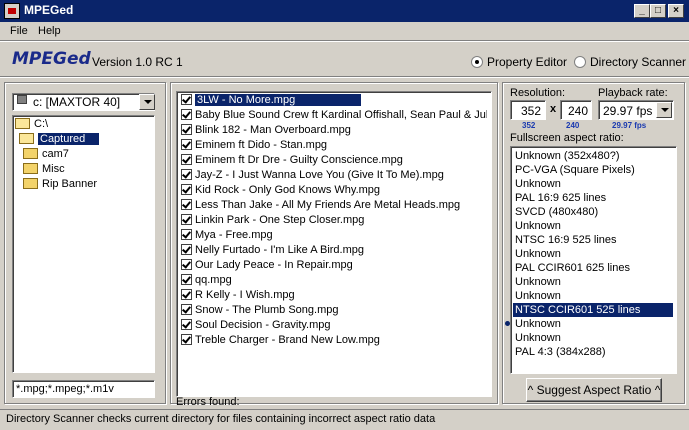  What do you see at coordinates (593, 212) in the screenshot?
I see `aspect-ratio-item: SVCD (480x480)` at bounding box center [593, 212].